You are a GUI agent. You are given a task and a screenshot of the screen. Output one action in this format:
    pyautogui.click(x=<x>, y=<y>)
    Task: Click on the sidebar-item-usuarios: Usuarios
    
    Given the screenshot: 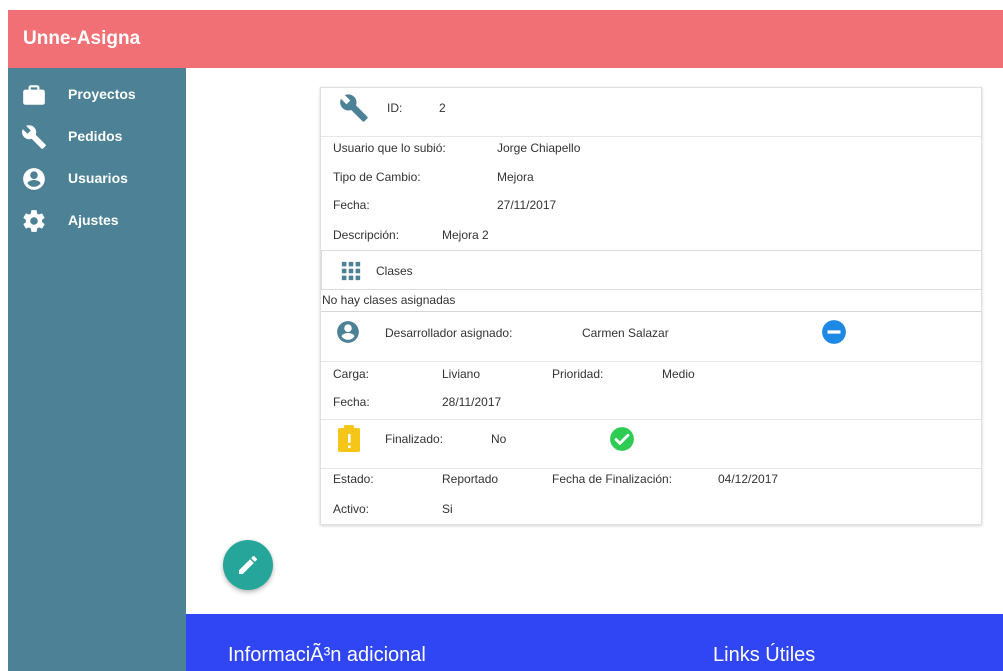 What is the action you would take?
    pyautogui.click(x=97, y=177)
    